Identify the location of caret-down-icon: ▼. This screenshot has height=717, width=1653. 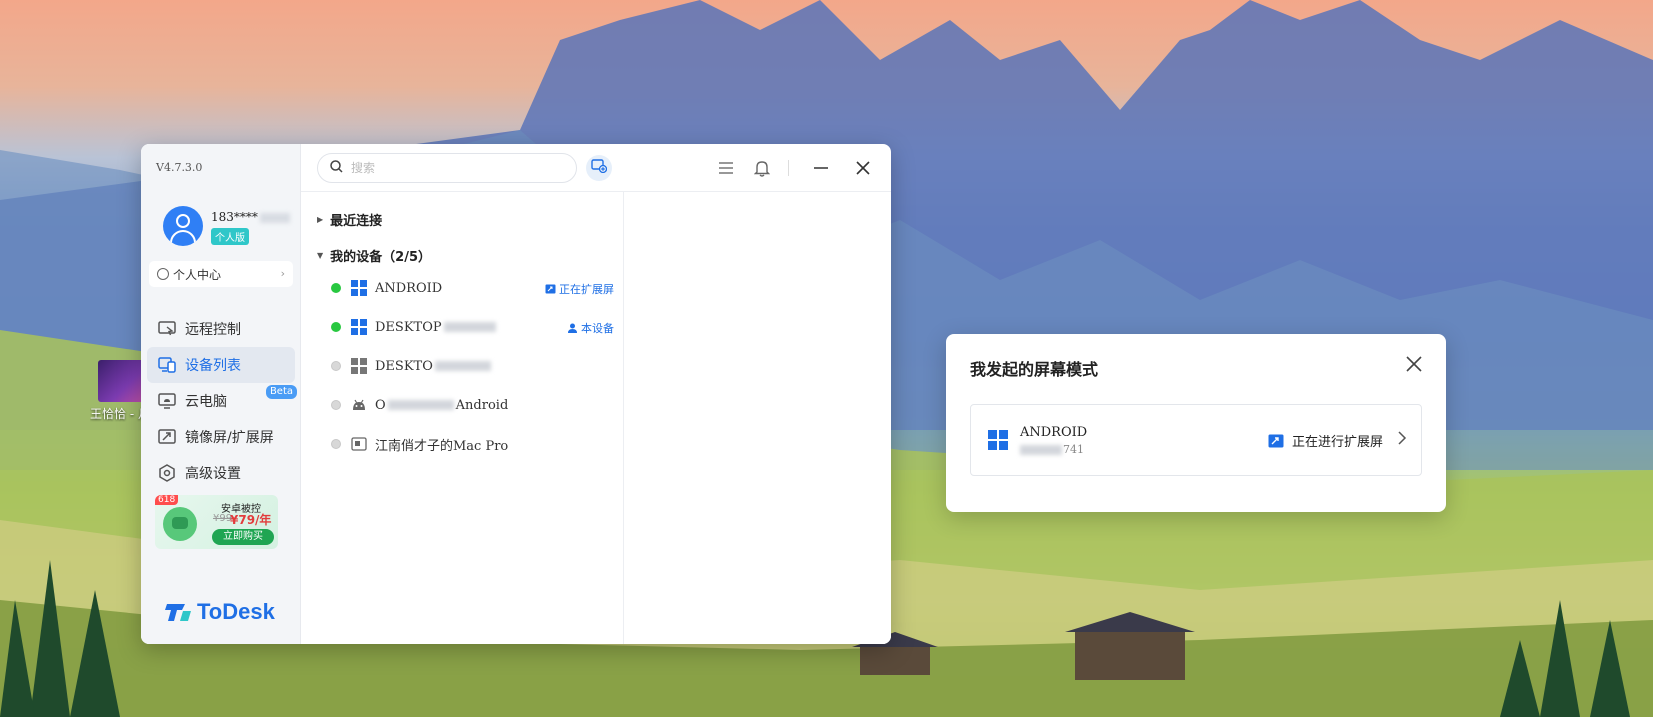
(320, 255).